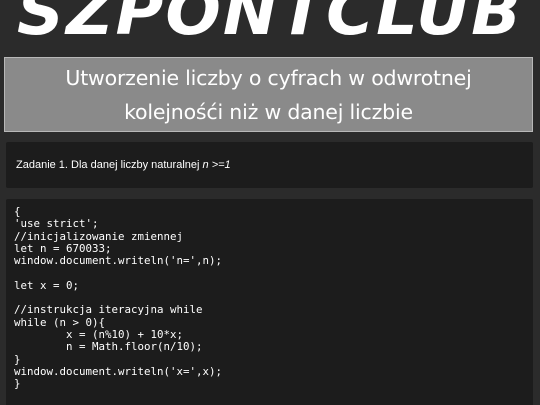  Describe the element at coordinates (109, 165) in the screenshot. I see `task-text: Zadanie 1. Dla danej liczby naturalnej` at that location.